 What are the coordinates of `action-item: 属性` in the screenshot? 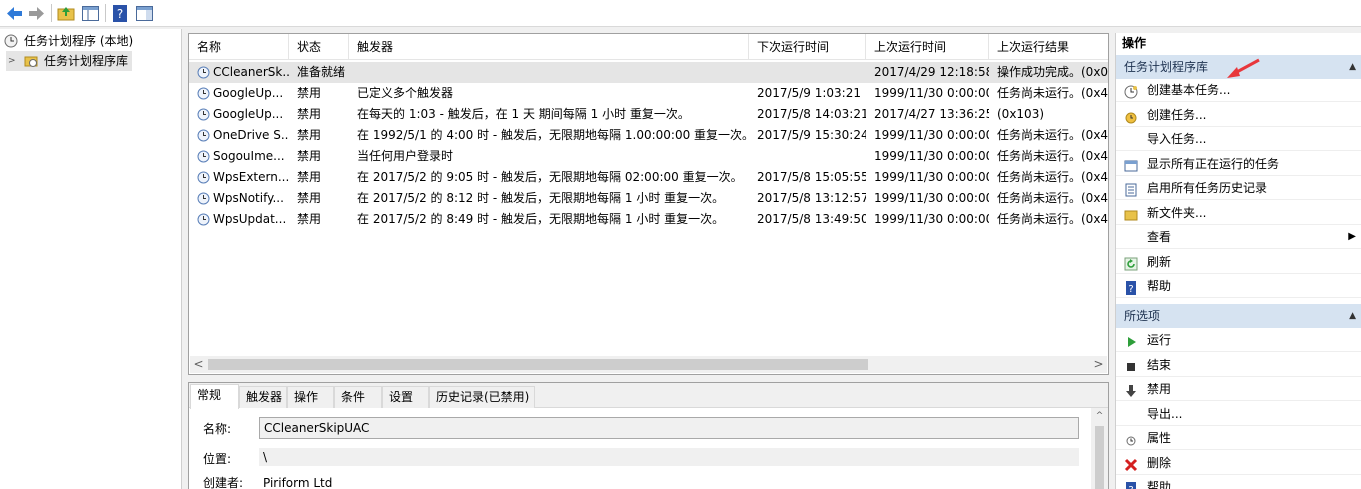 It's located at (1238, 438).